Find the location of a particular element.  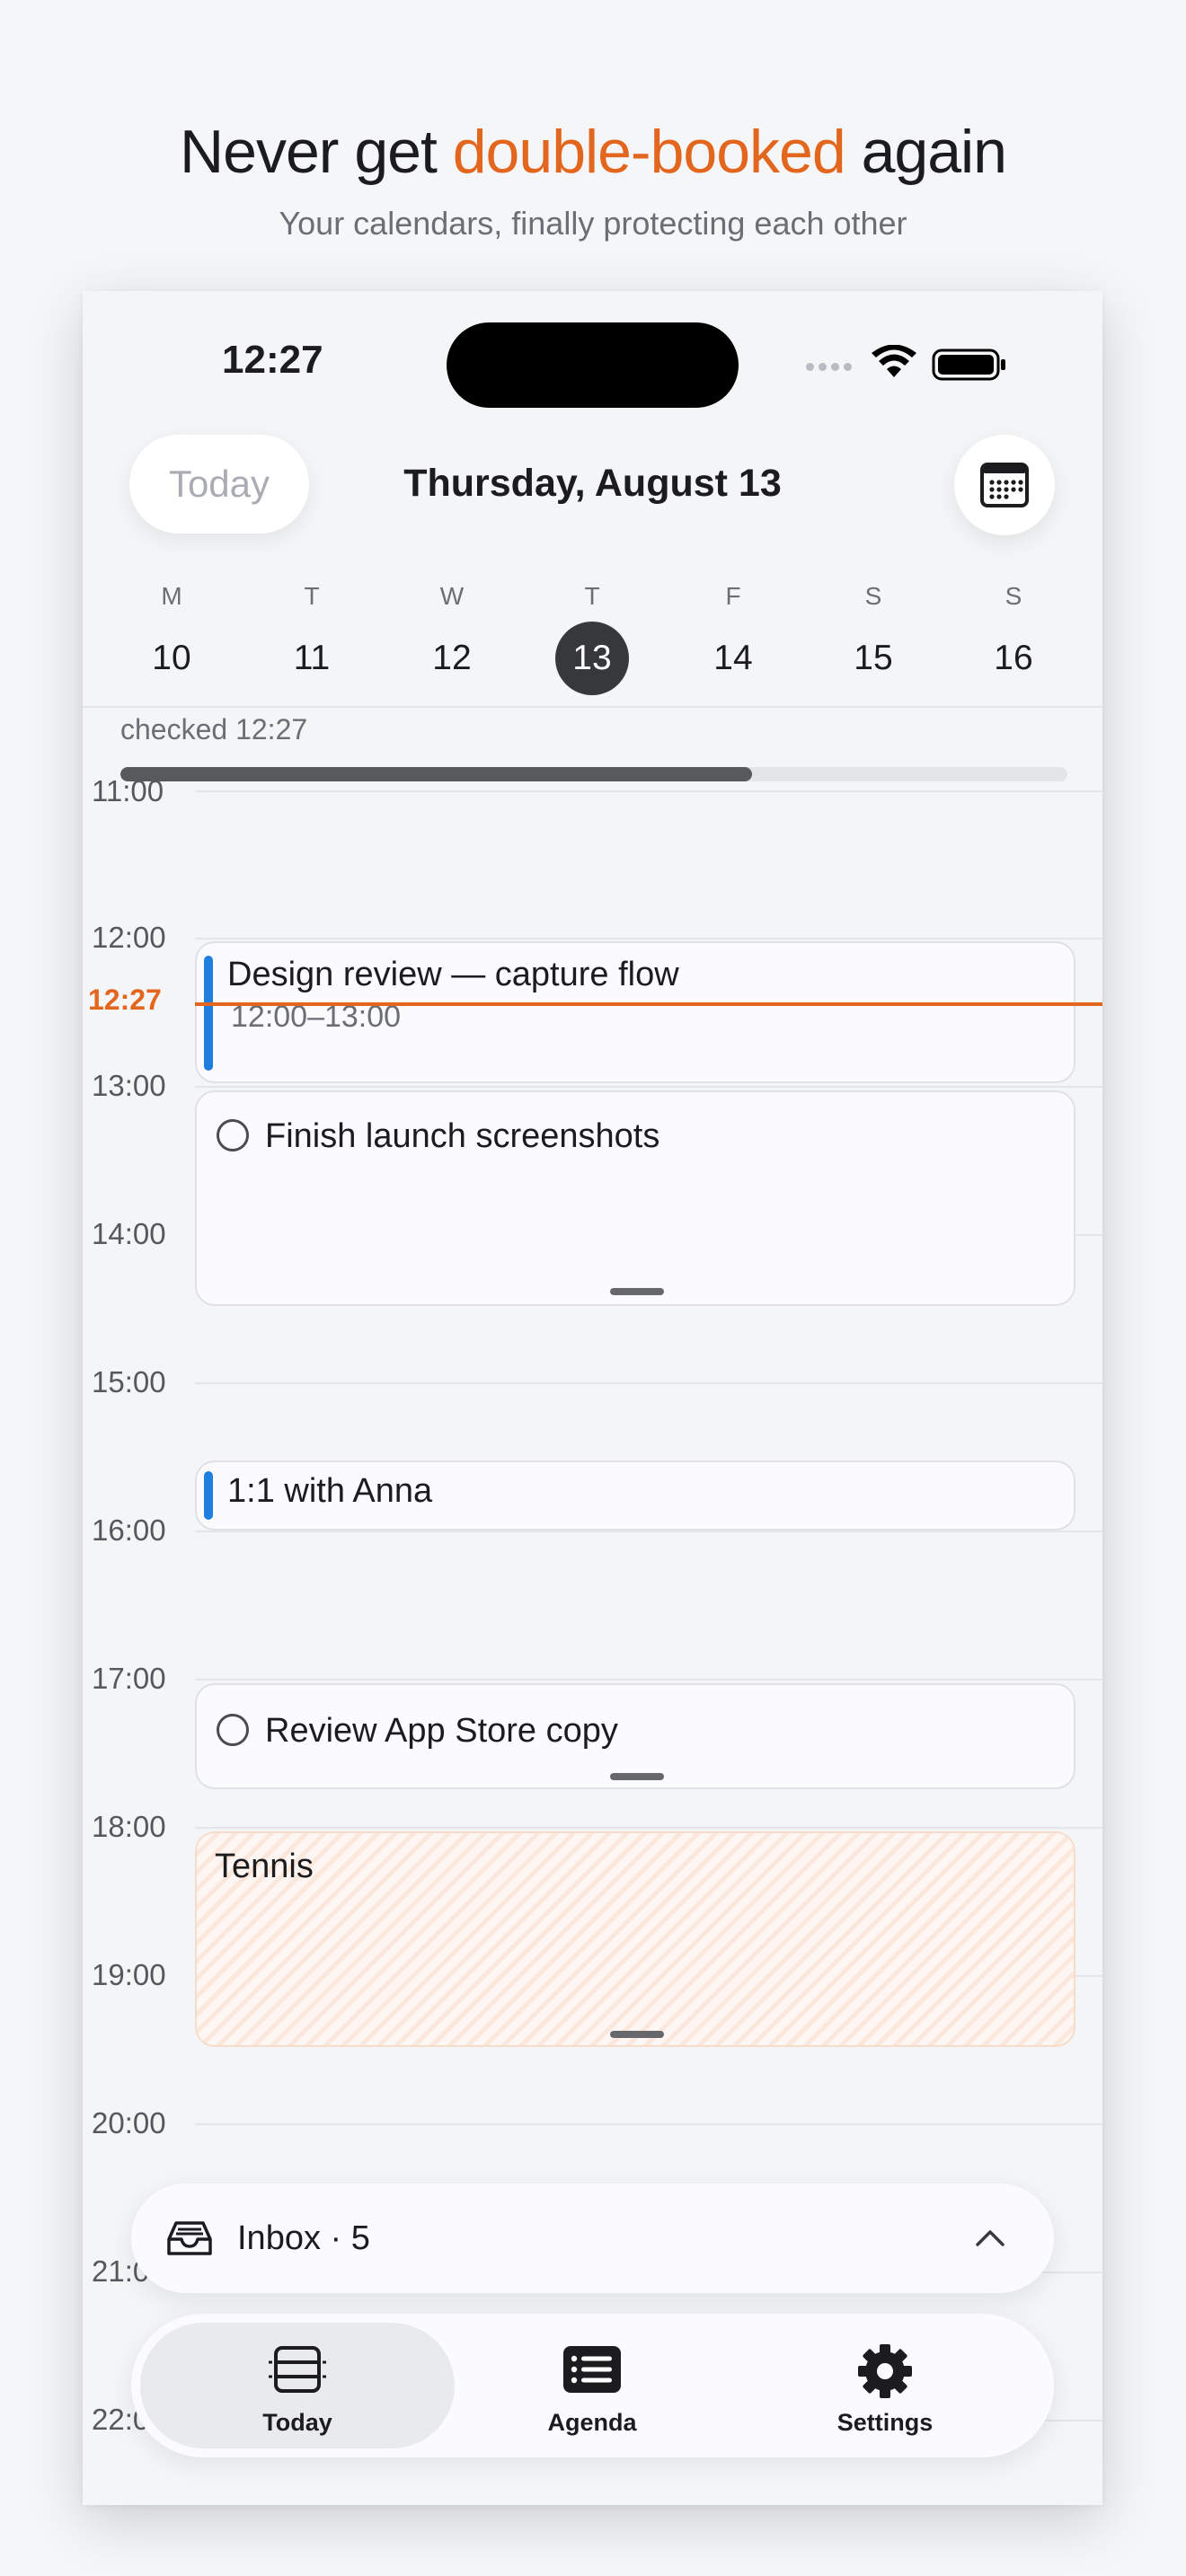

battery-icon is located at coordinates (968, 364).